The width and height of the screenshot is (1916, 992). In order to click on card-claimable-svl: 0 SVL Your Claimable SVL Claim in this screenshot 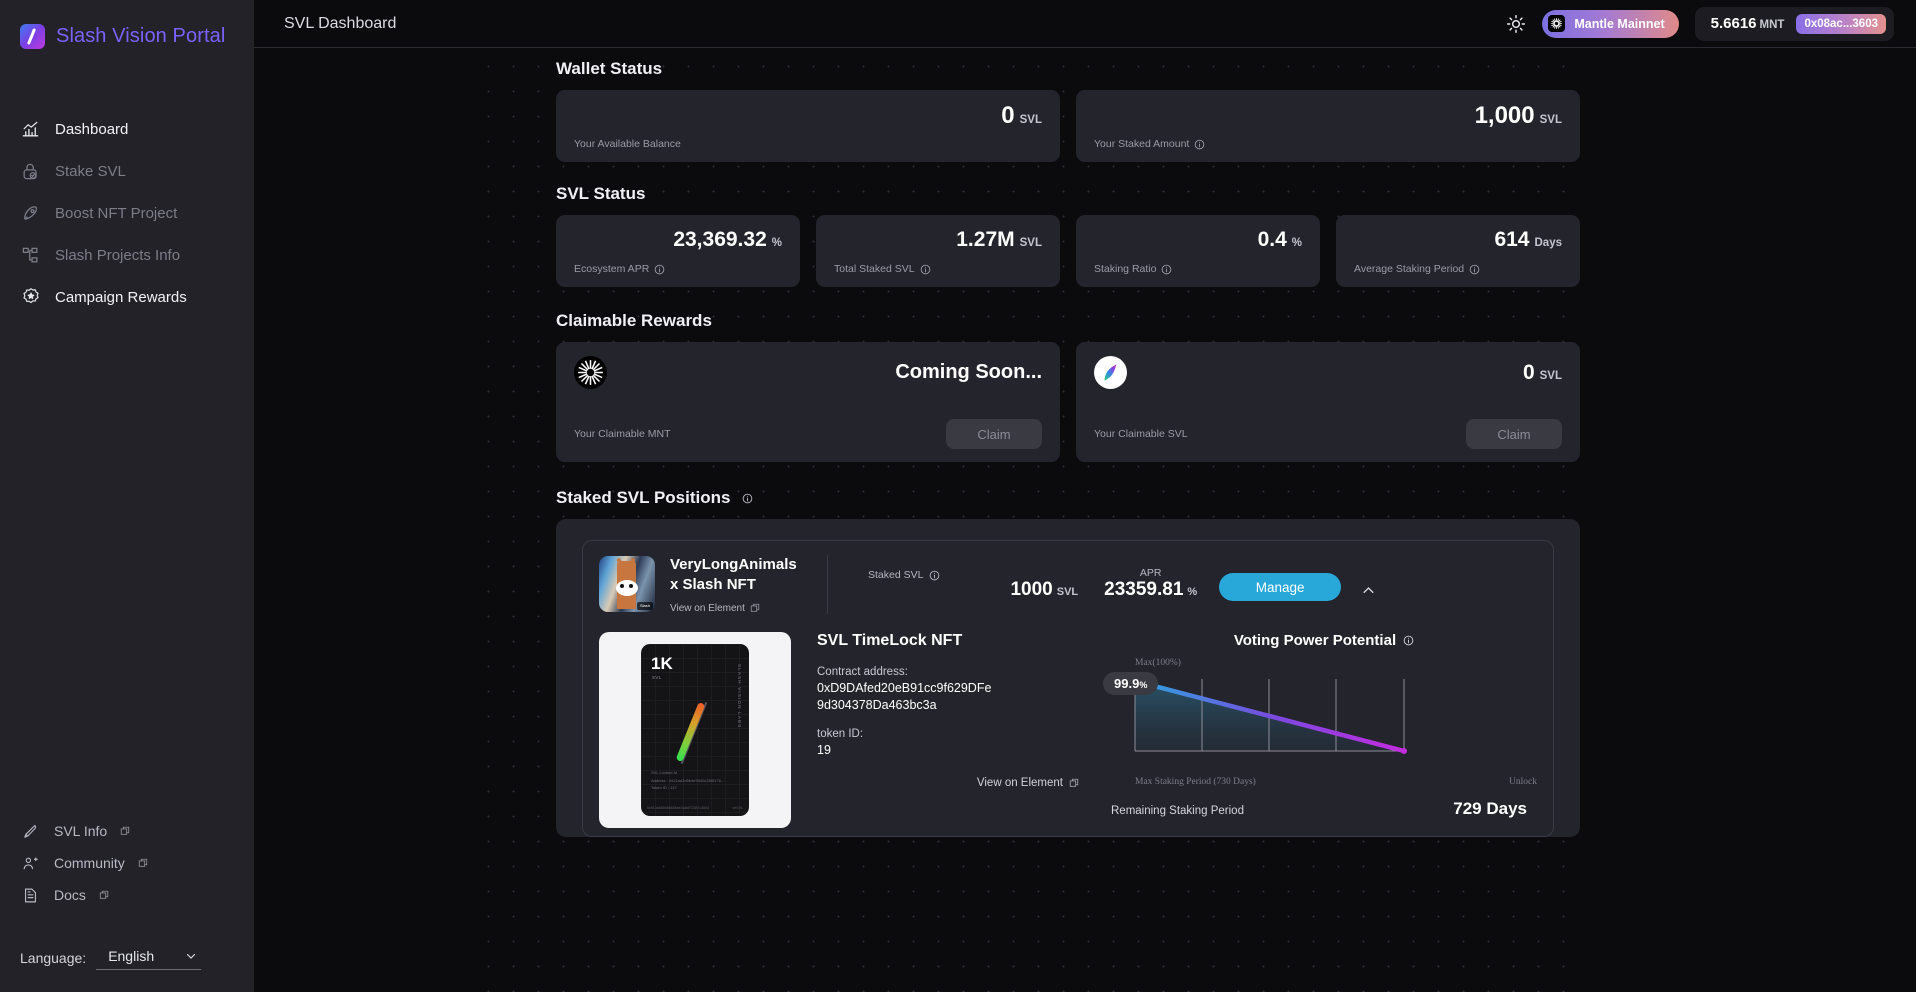, I will do `click(1328, 402)`.